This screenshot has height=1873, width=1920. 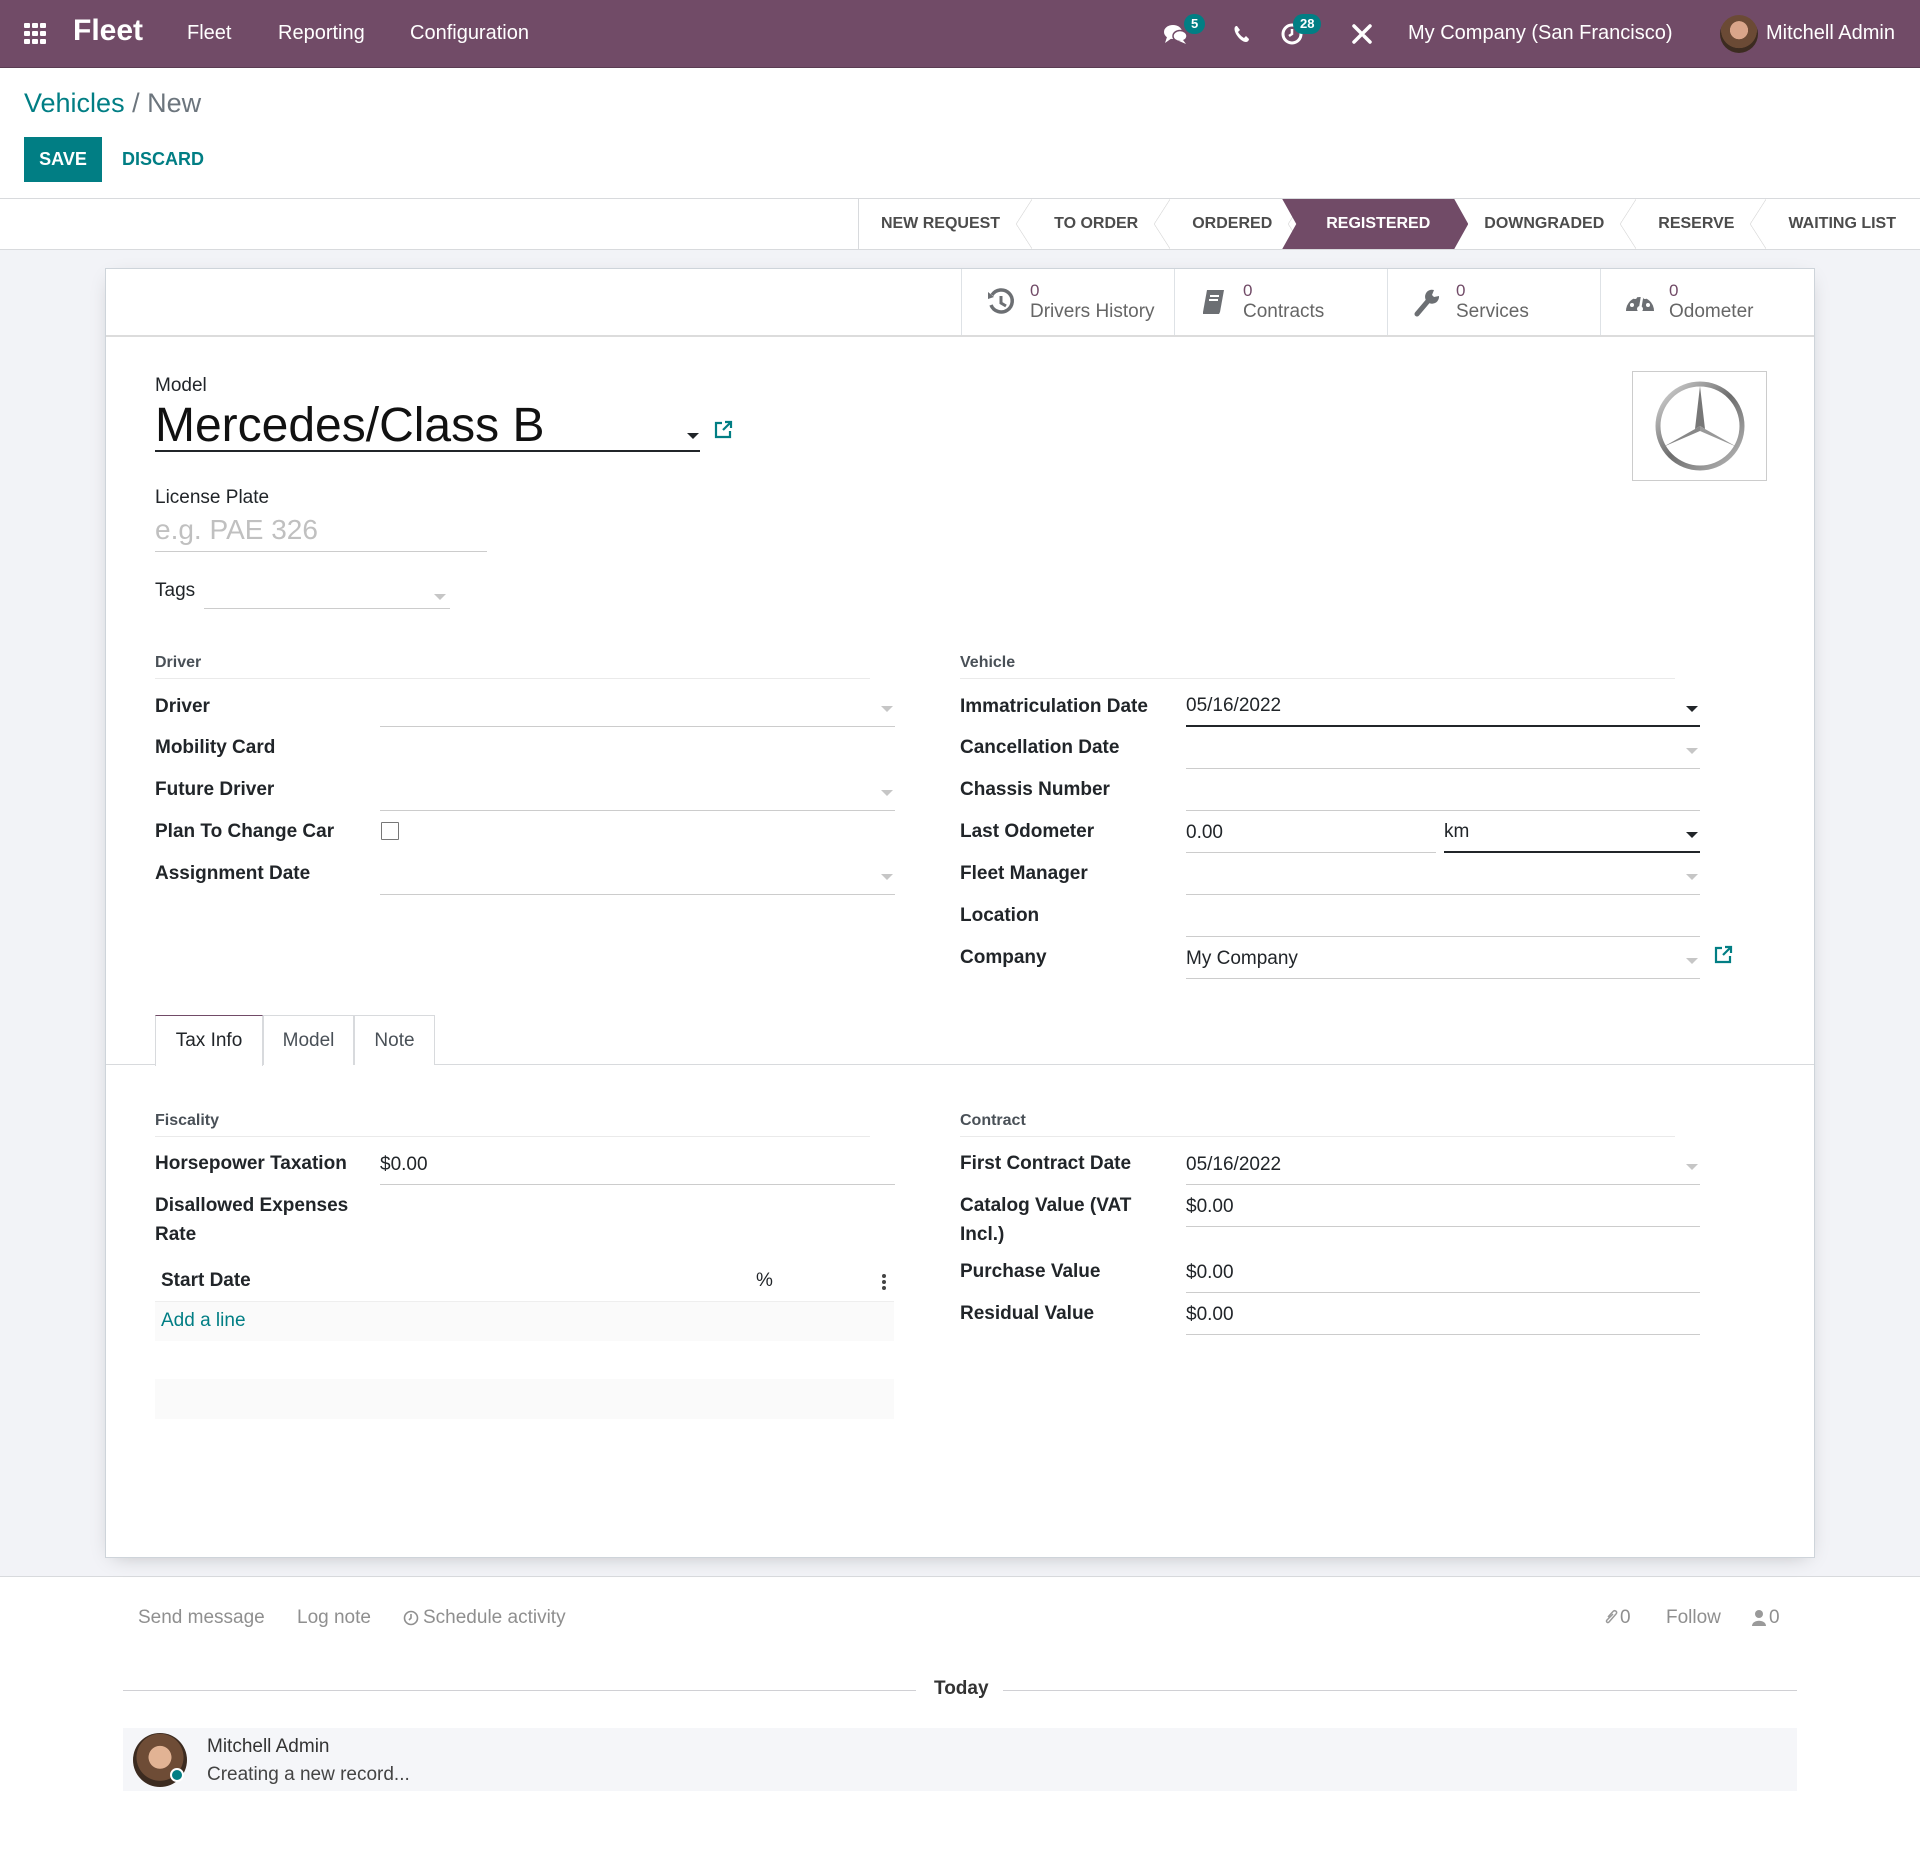 I want to click on stage-downgraded: DOWNGRADED, so click(x=1545, y=224).